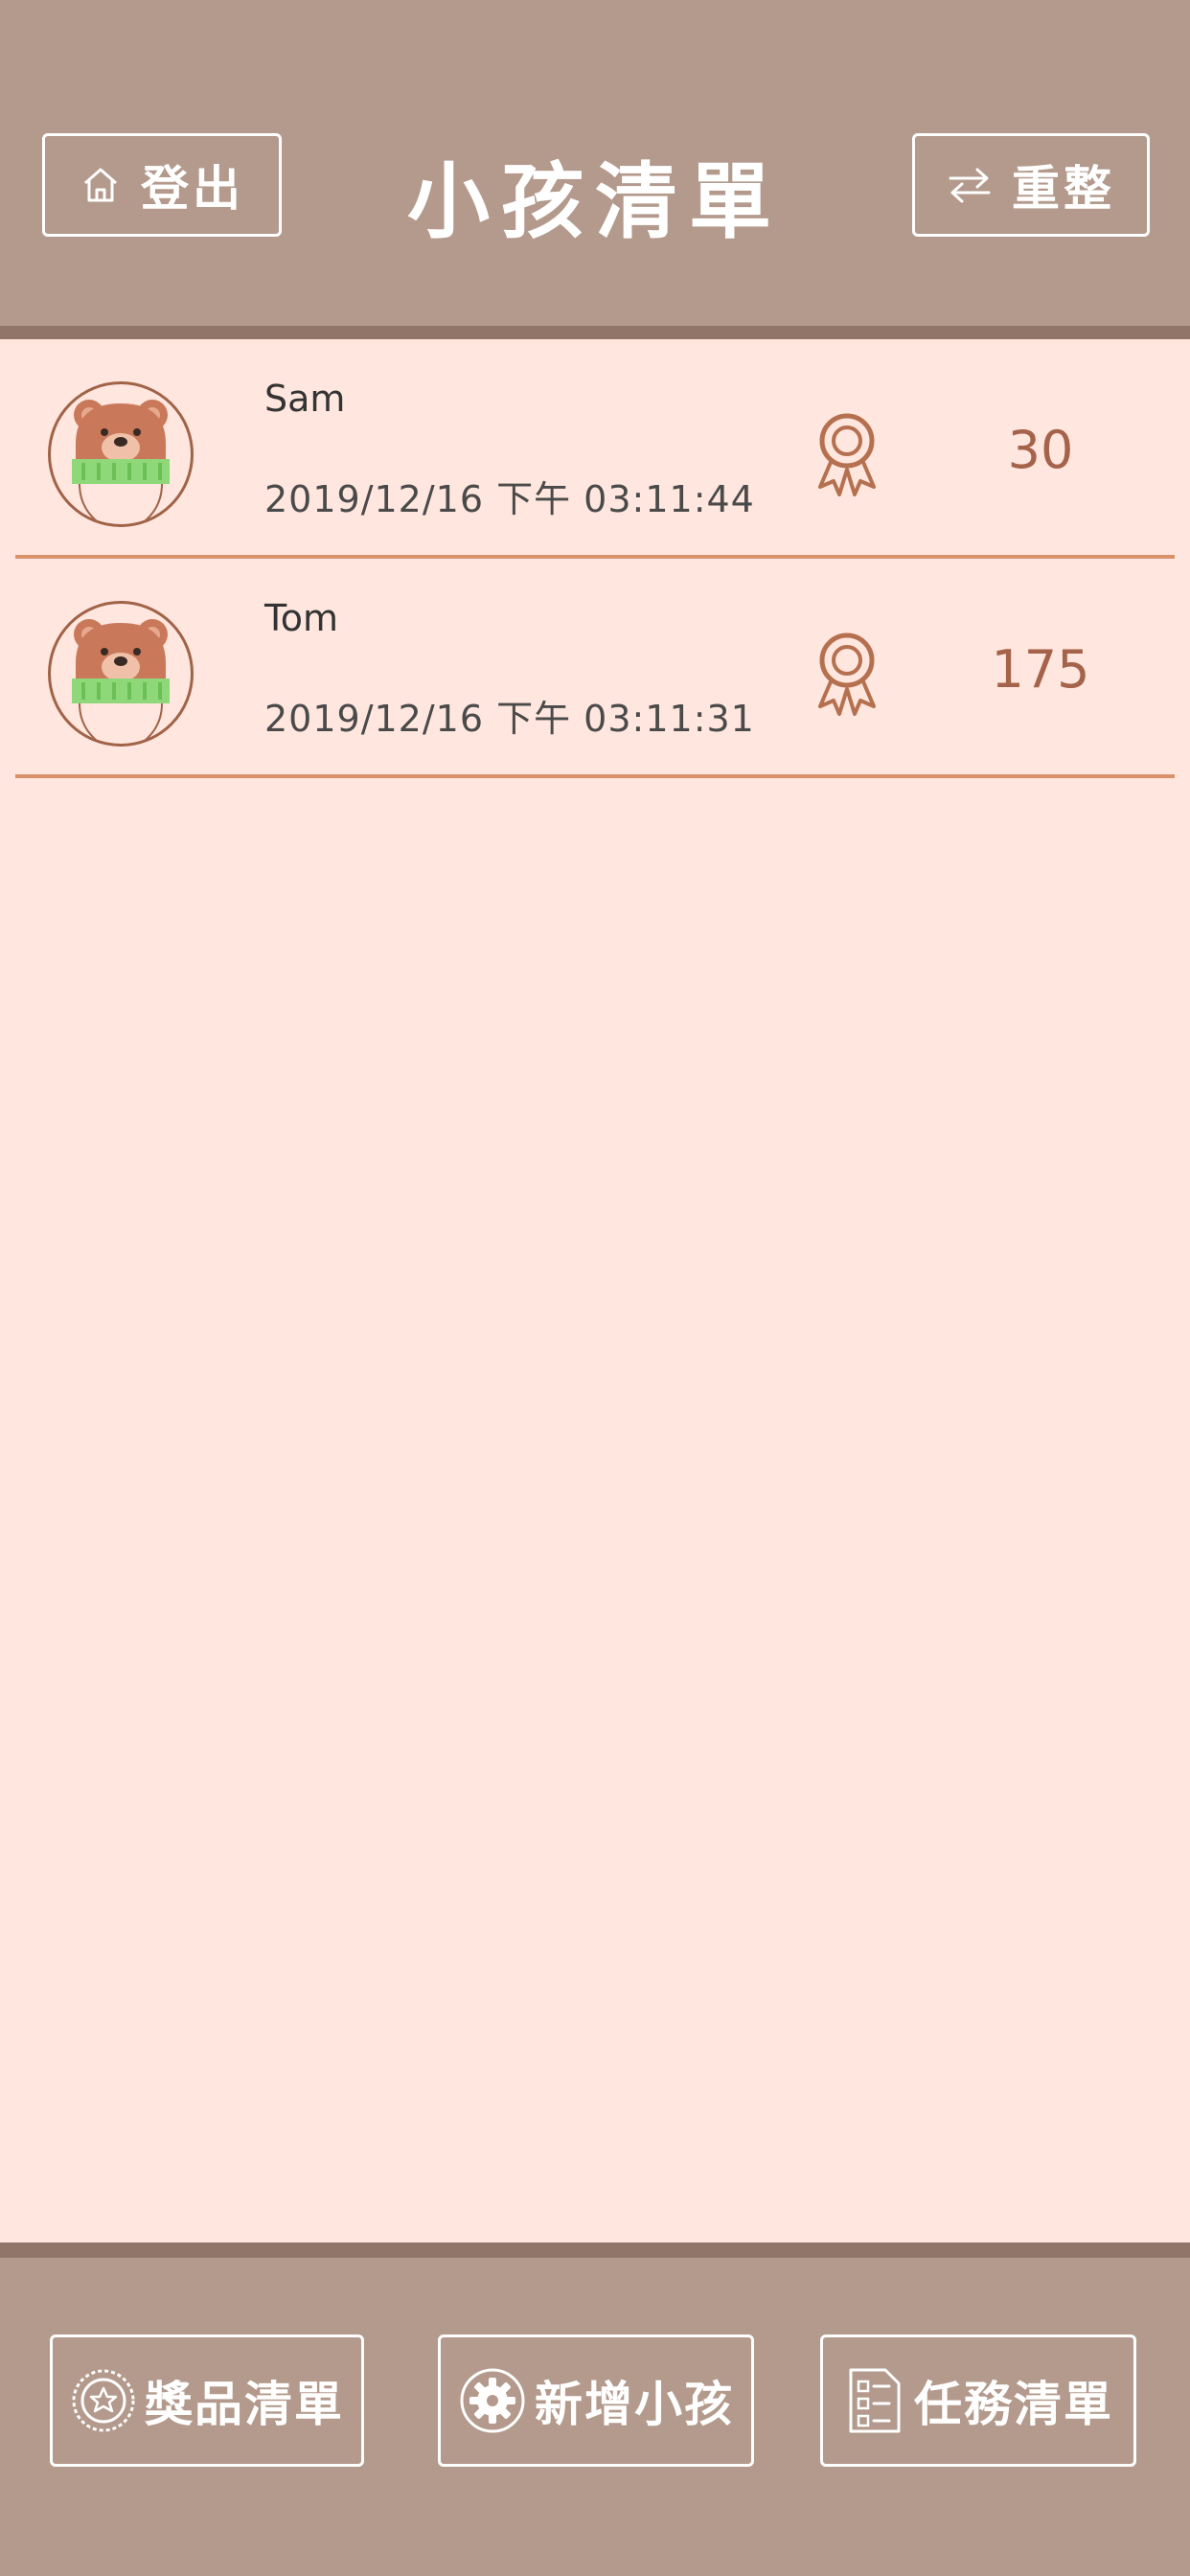 This screenshot has height=2576, width=1190. What do you see at coordinates (245, 2404) in the screenshot?
I see `prize-list-label: 獎品清單` at bounding box center [245, 2404].